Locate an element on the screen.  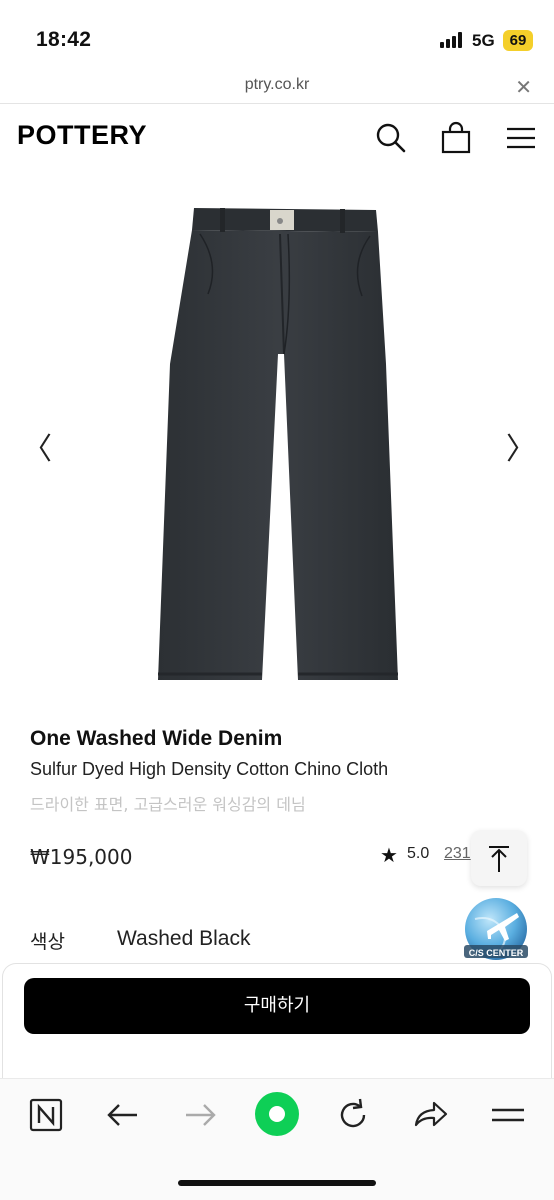
battery-indicator: 69 is located at coordinates (518, 40).